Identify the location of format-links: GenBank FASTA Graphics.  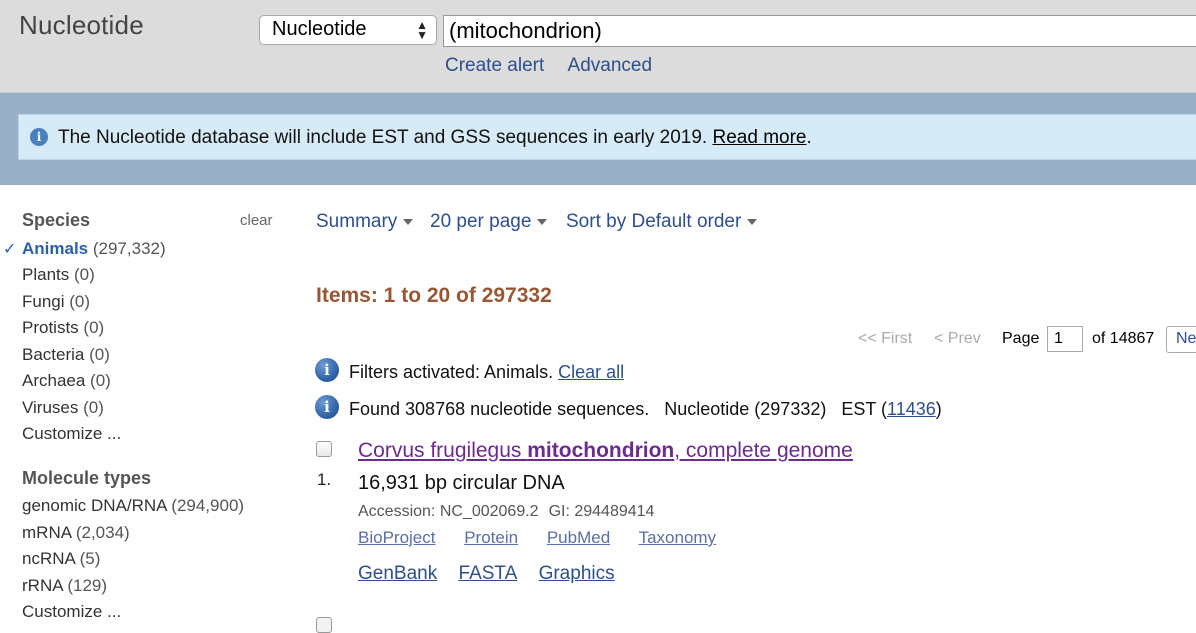
(494, 574).